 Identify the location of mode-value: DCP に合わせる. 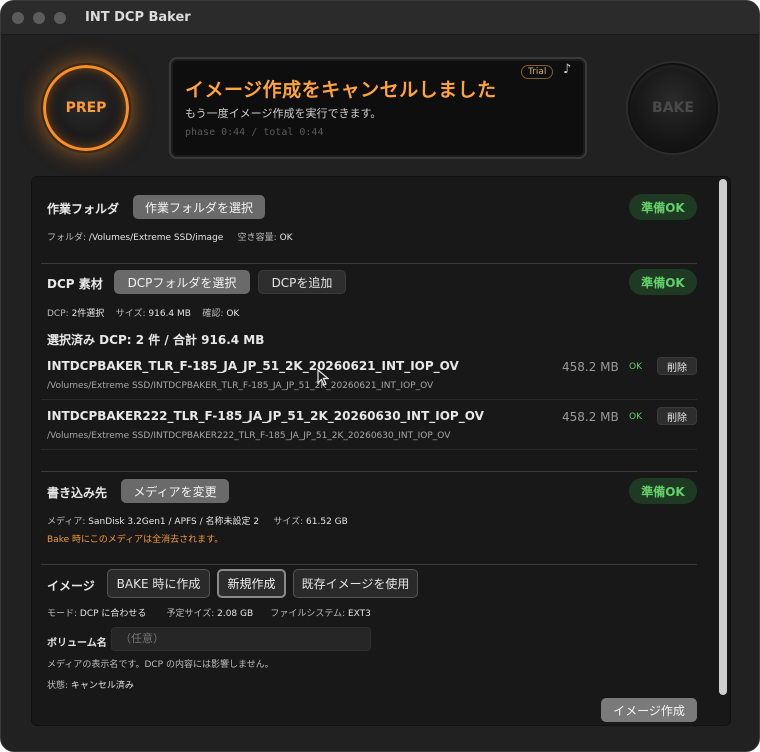
(113, 614).